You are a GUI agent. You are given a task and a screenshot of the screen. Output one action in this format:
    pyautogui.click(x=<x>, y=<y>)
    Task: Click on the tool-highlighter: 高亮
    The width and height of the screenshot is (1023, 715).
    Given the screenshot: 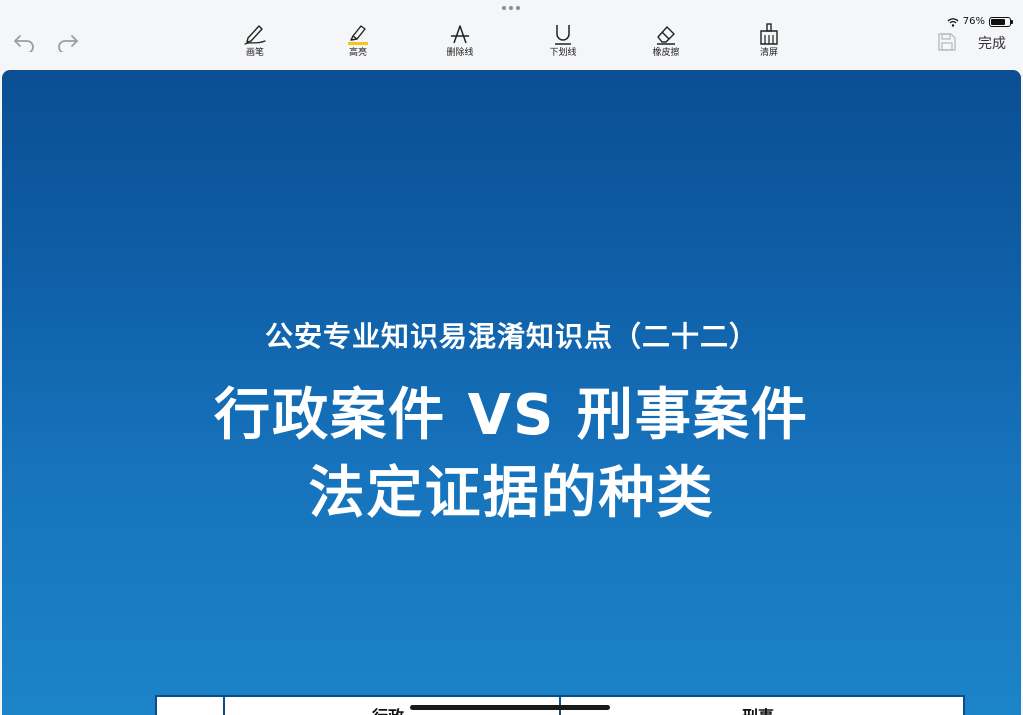 What is the action you would take?
    pyautogui.click(x=358, y=40)
    